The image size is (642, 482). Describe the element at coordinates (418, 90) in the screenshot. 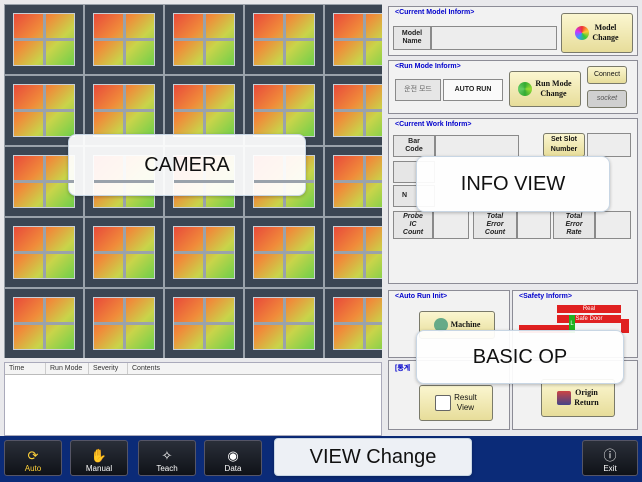

I see `run-mode-korean-label: 운전 모드` at that location.